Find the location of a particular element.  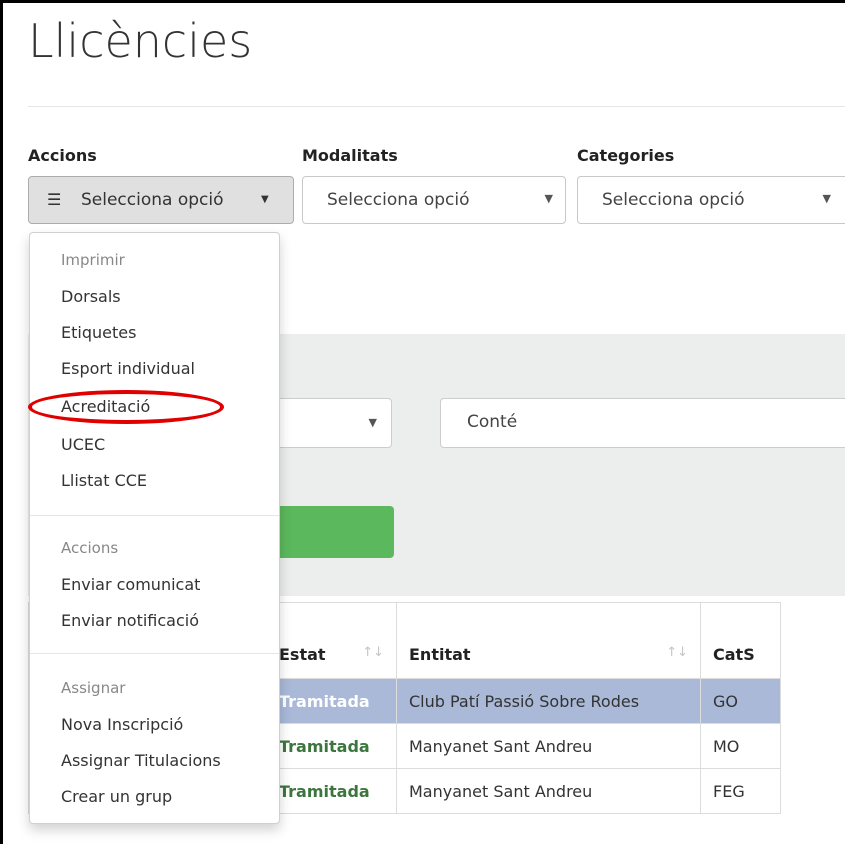

categories-select: Selecciona opció ▼ is located at coordinates (711, 200).